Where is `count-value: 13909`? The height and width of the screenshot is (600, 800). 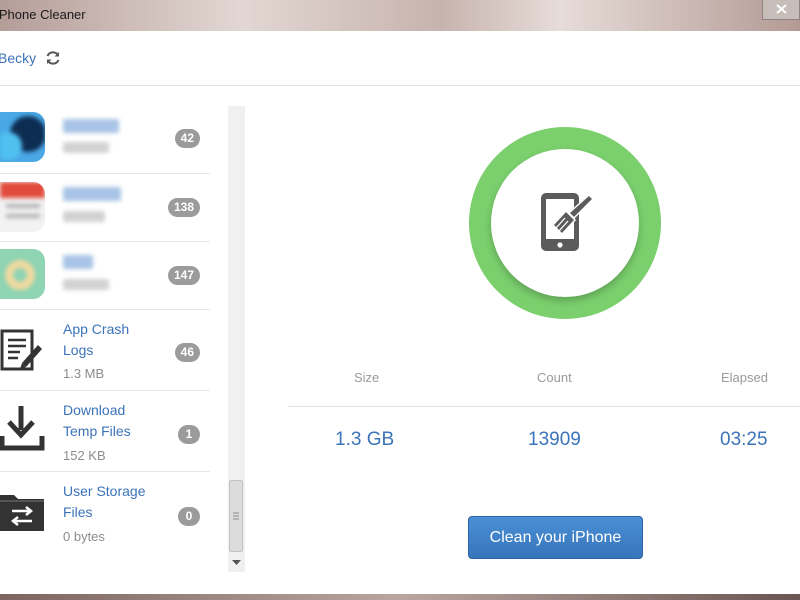 count-value: 13909 is located at coordinates (554, 439).